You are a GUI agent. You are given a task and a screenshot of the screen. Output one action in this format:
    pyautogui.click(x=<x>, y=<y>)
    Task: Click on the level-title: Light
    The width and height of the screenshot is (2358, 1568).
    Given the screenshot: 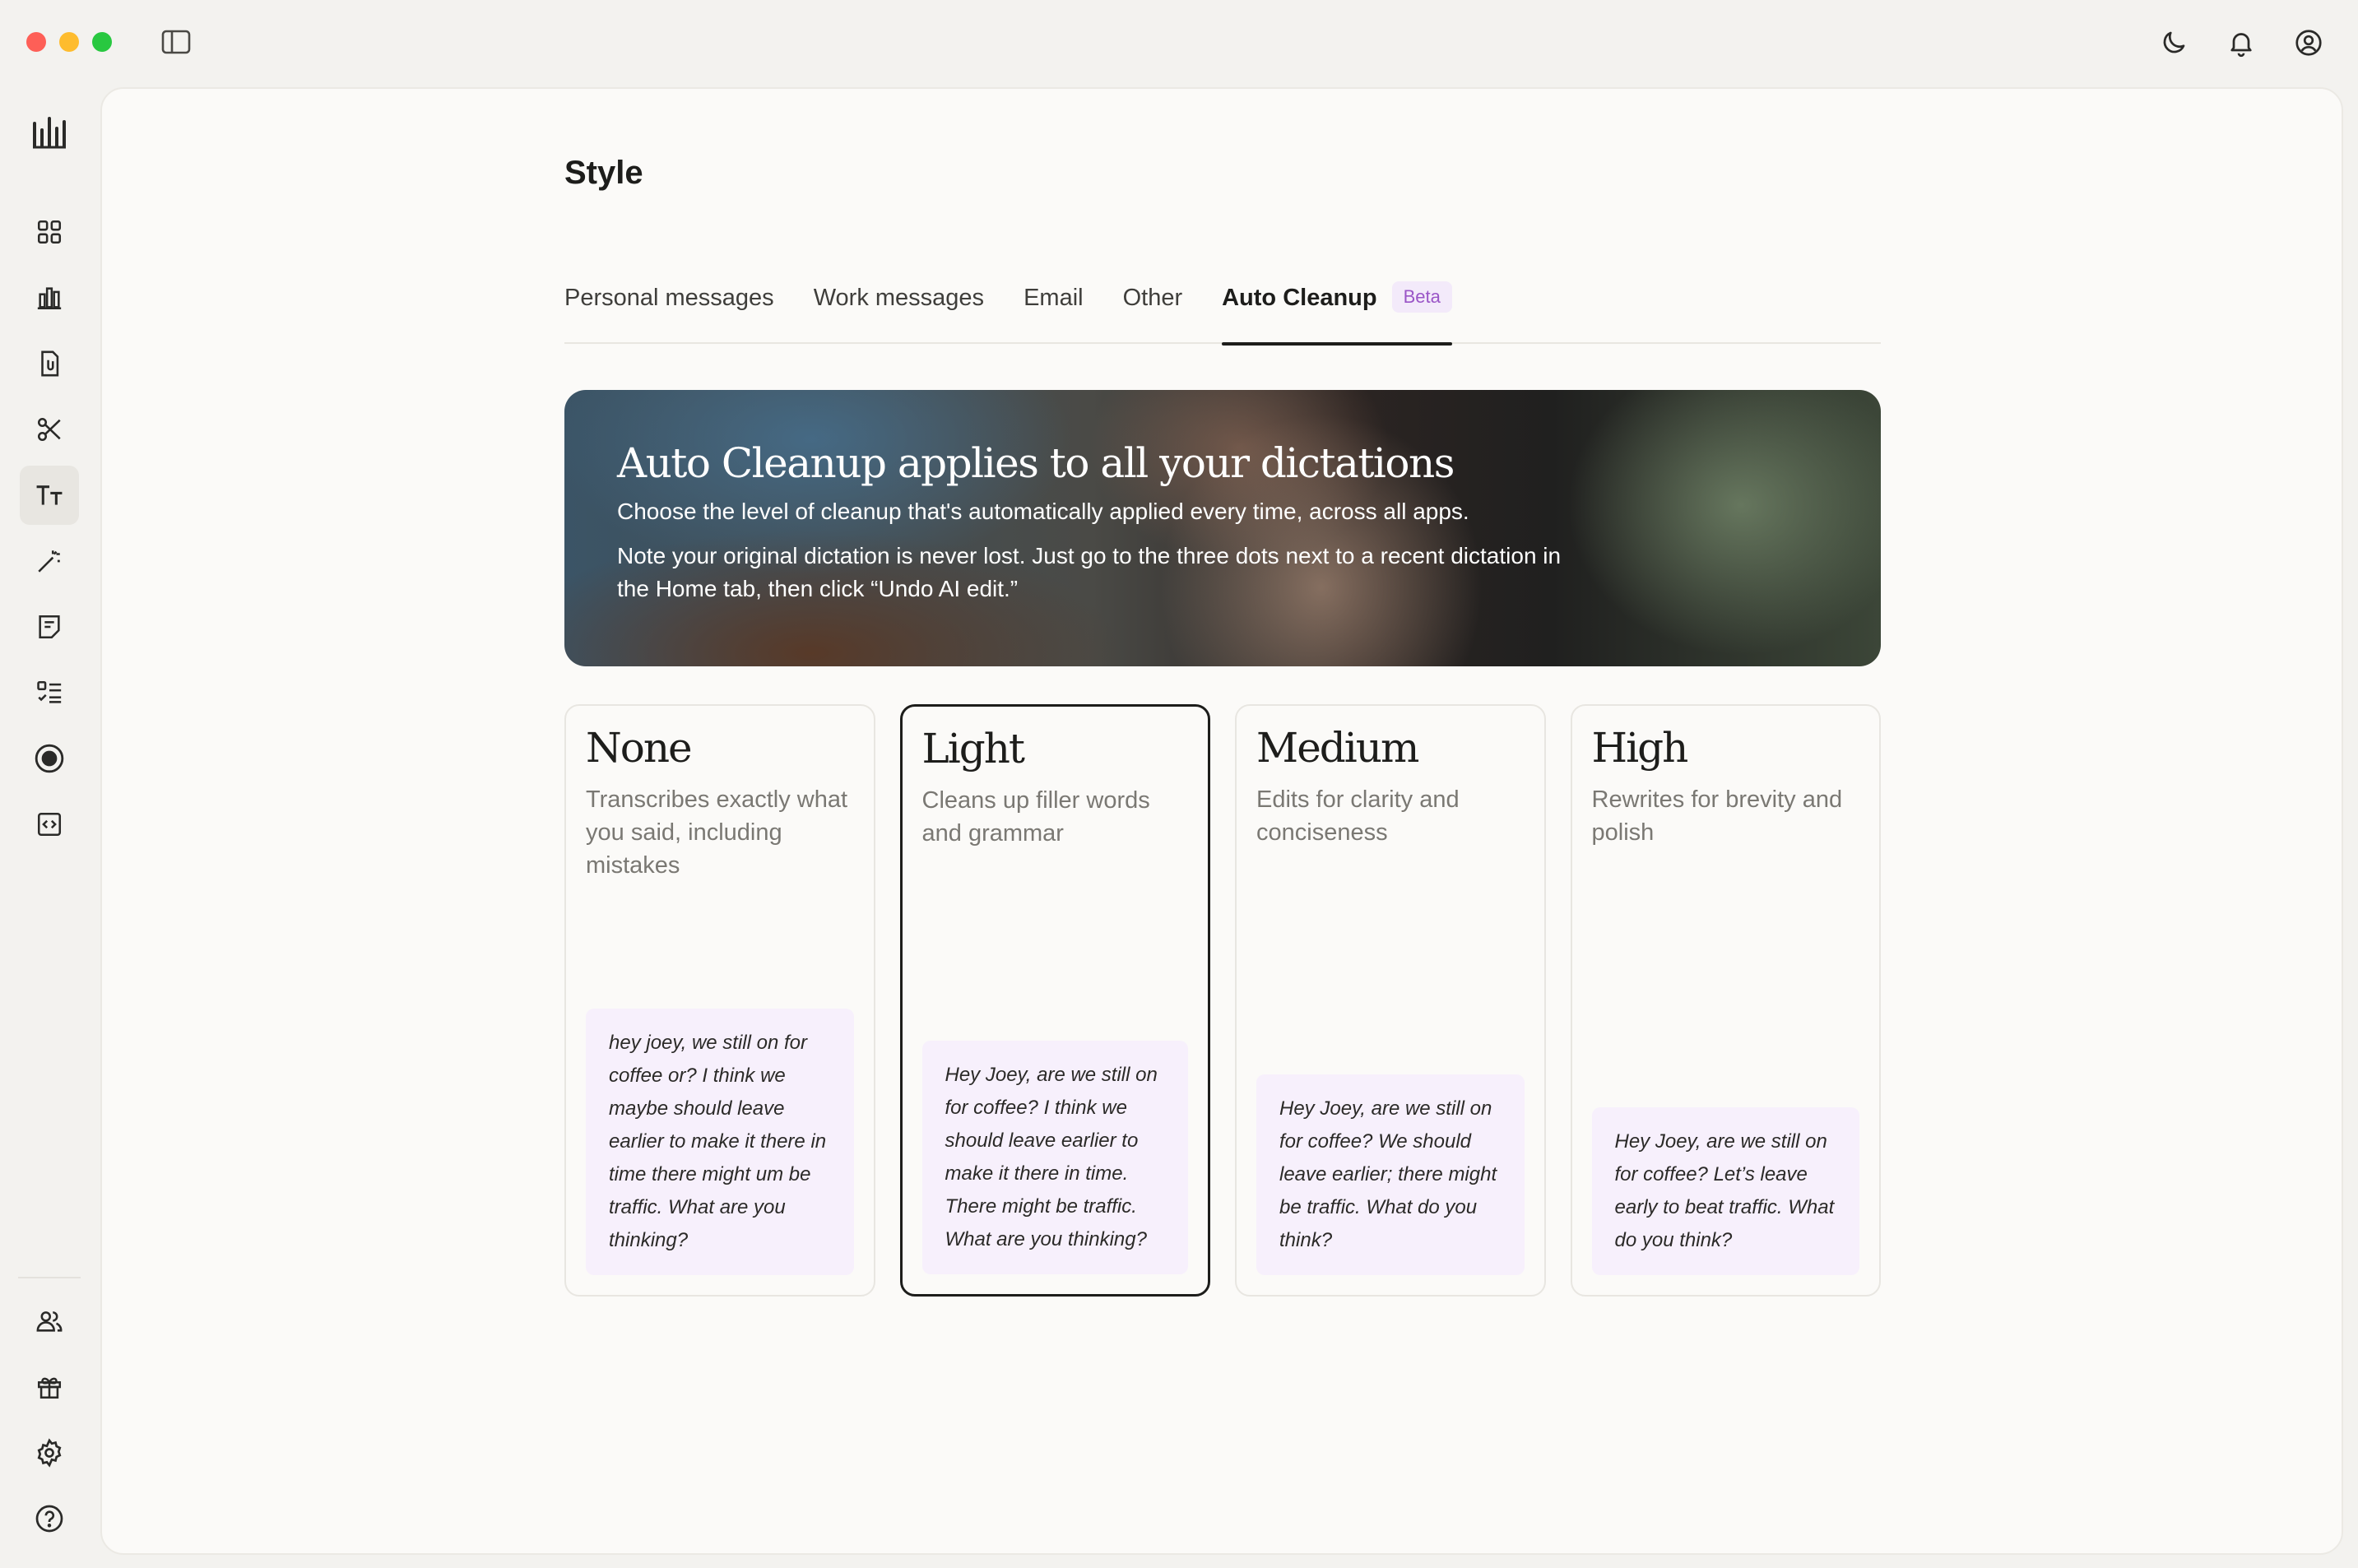 What is the action you would take?
    pyautogui.click(x=973, y=748)
    